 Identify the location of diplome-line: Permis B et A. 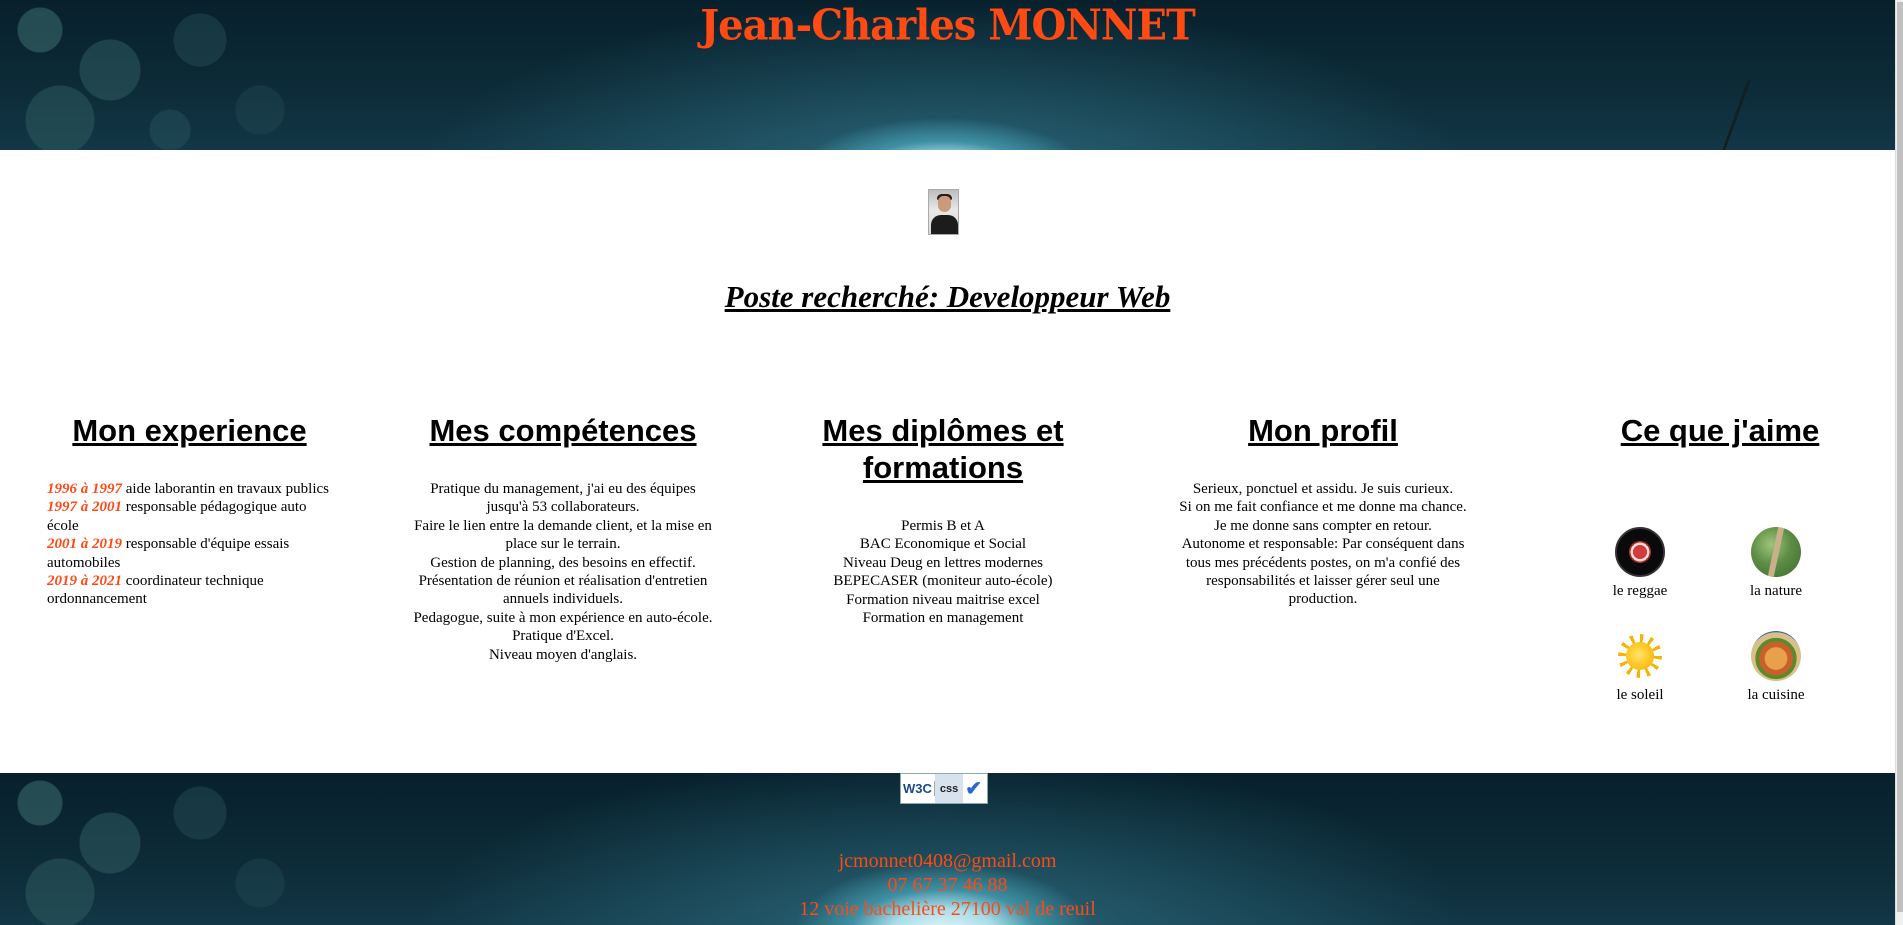
(943, 526).